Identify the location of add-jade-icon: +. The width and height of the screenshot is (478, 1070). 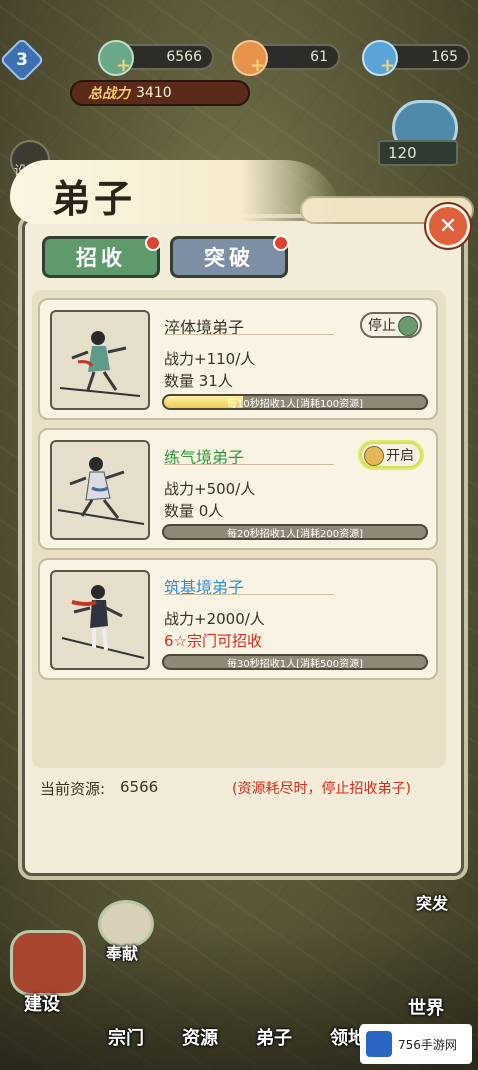
(123, 65).